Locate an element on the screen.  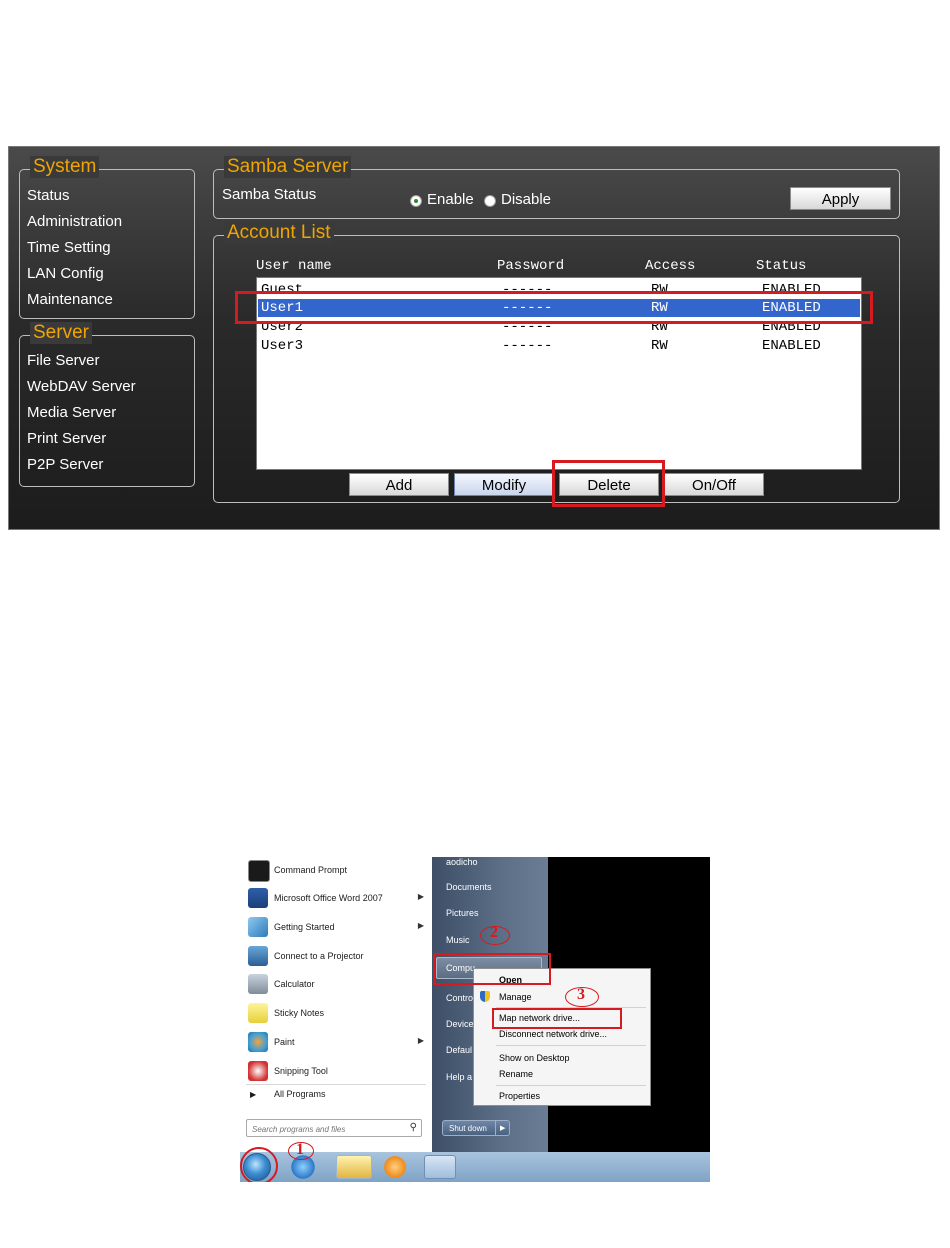
snipping-tool-icon is located at coordinates (258, 1071).